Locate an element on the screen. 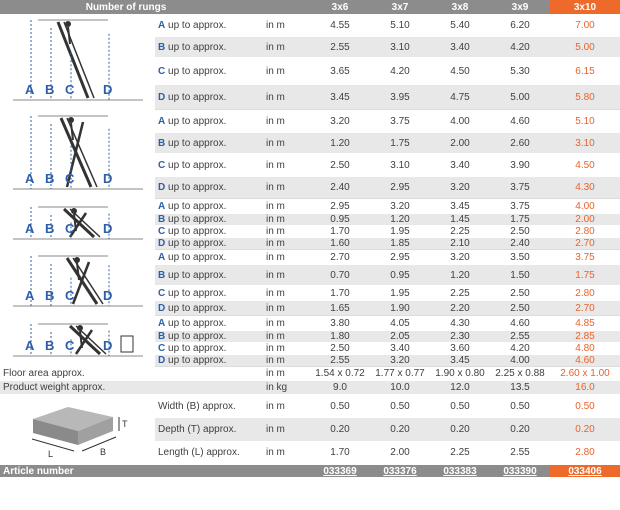  header-col-3x10: 3x10 is located at coordinates (585, 7).